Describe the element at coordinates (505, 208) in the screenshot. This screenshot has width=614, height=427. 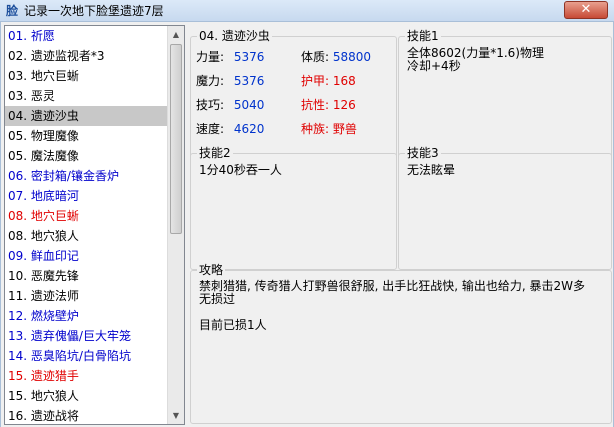
I see `skill3-group: 技能3 无法眩晕` at that location.